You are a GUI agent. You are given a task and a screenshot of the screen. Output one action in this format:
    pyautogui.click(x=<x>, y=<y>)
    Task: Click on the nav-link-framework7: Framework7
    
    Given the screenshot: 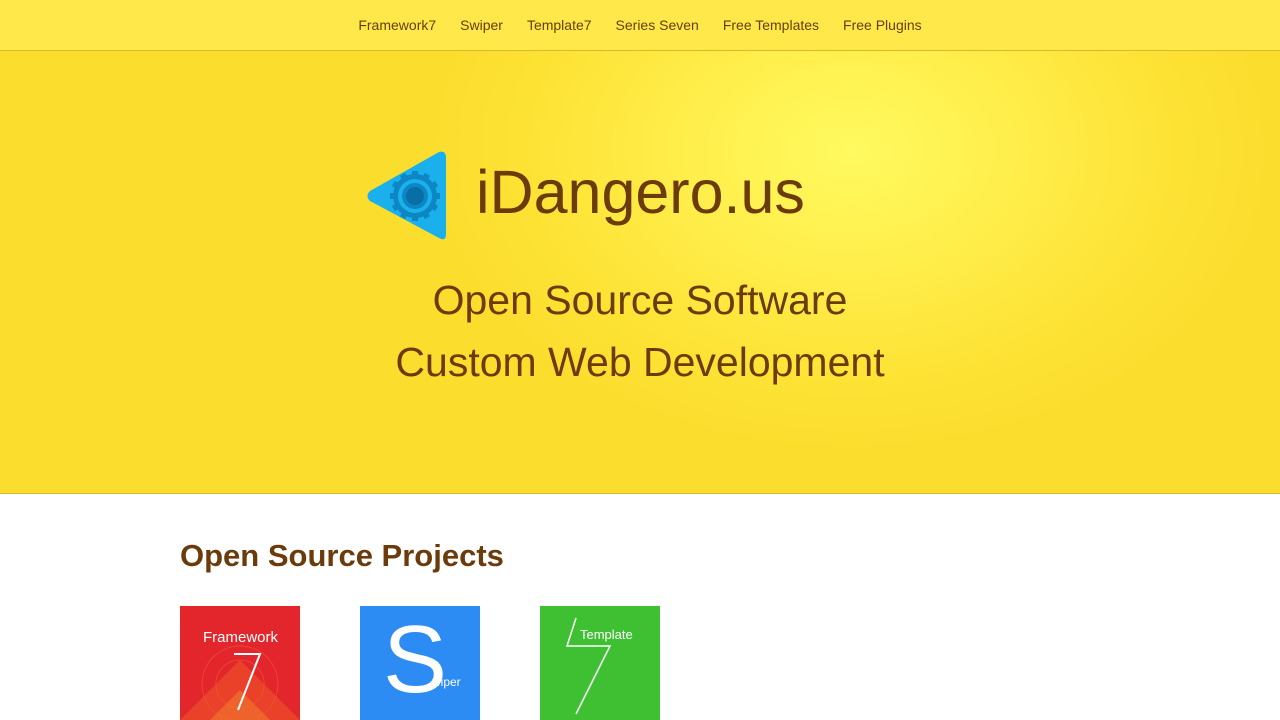 What is the action you would take?
    pyautogui.click(x=397, y=25)
    